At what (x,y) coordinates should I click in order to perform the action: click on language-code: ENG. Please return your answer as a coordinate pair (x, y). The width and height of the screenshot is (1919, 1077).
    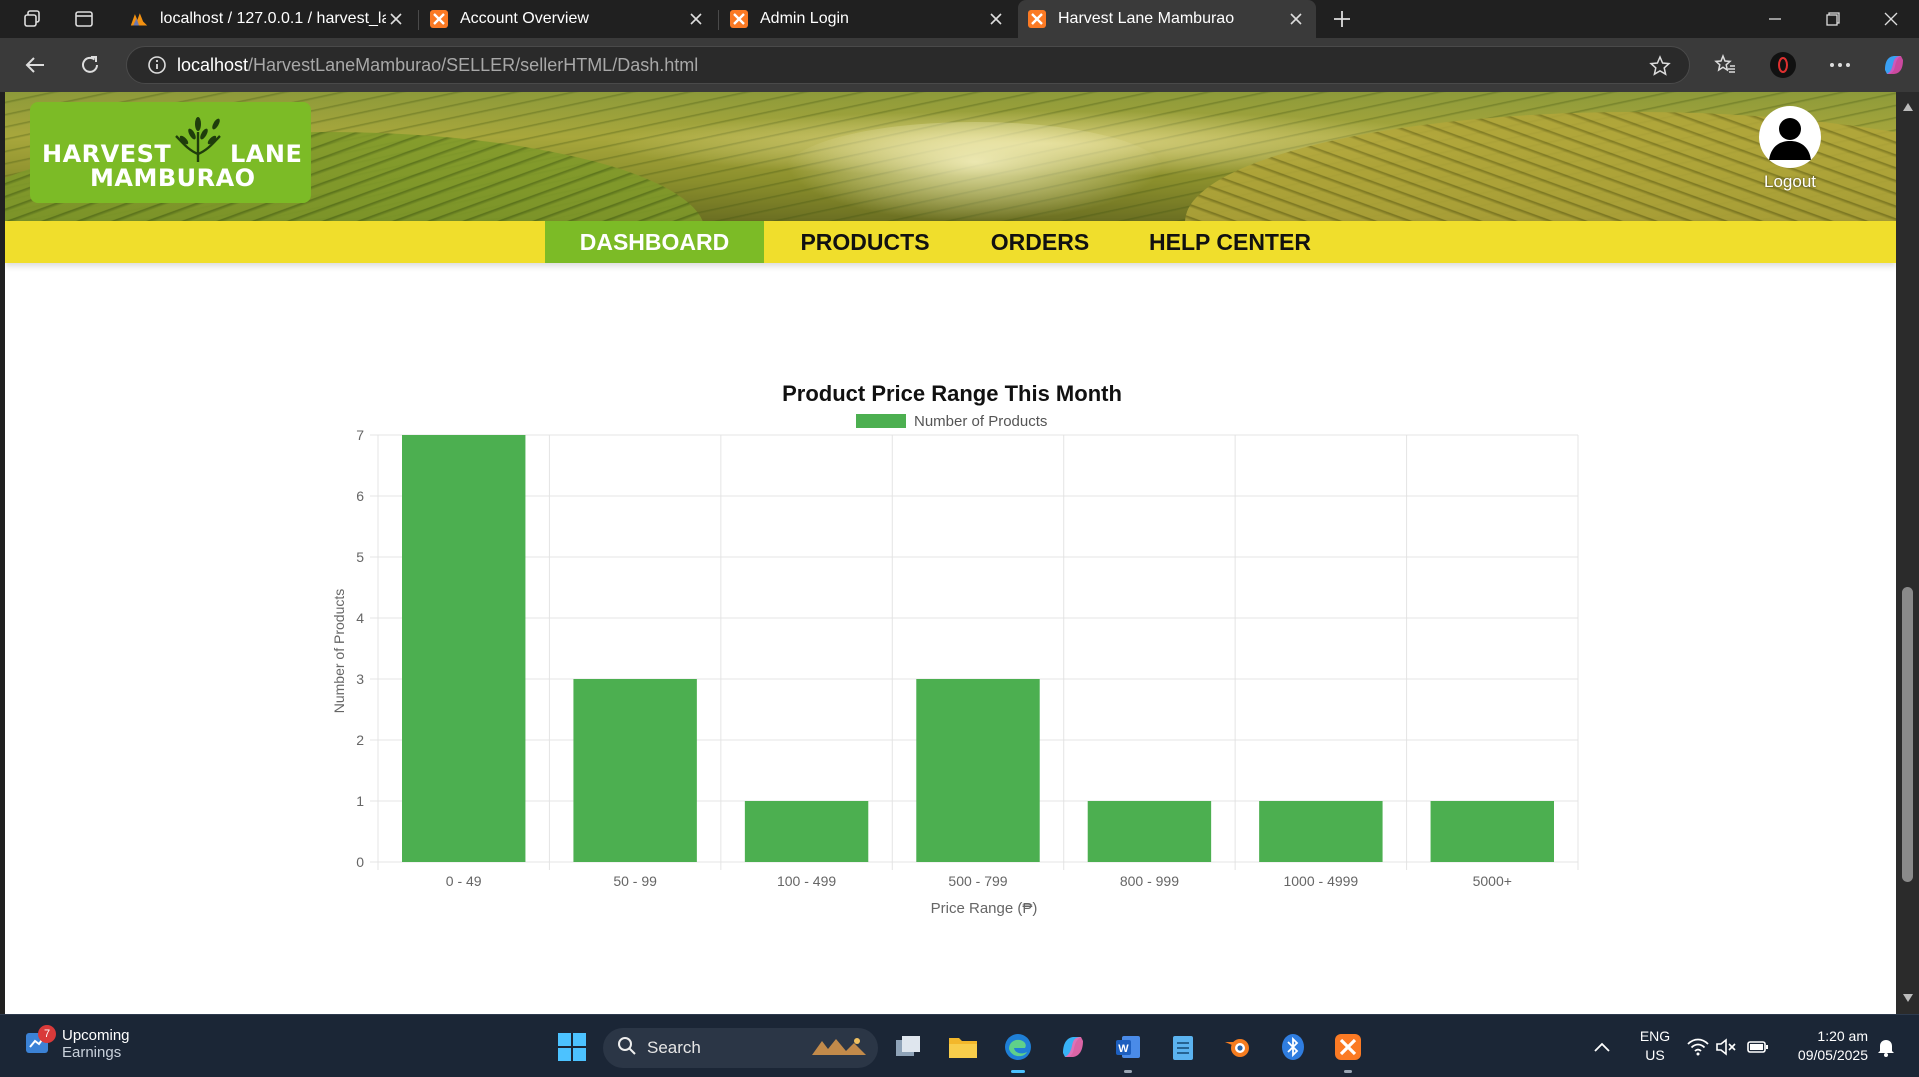
    Looking at the image, I should click on (1655, 1036).